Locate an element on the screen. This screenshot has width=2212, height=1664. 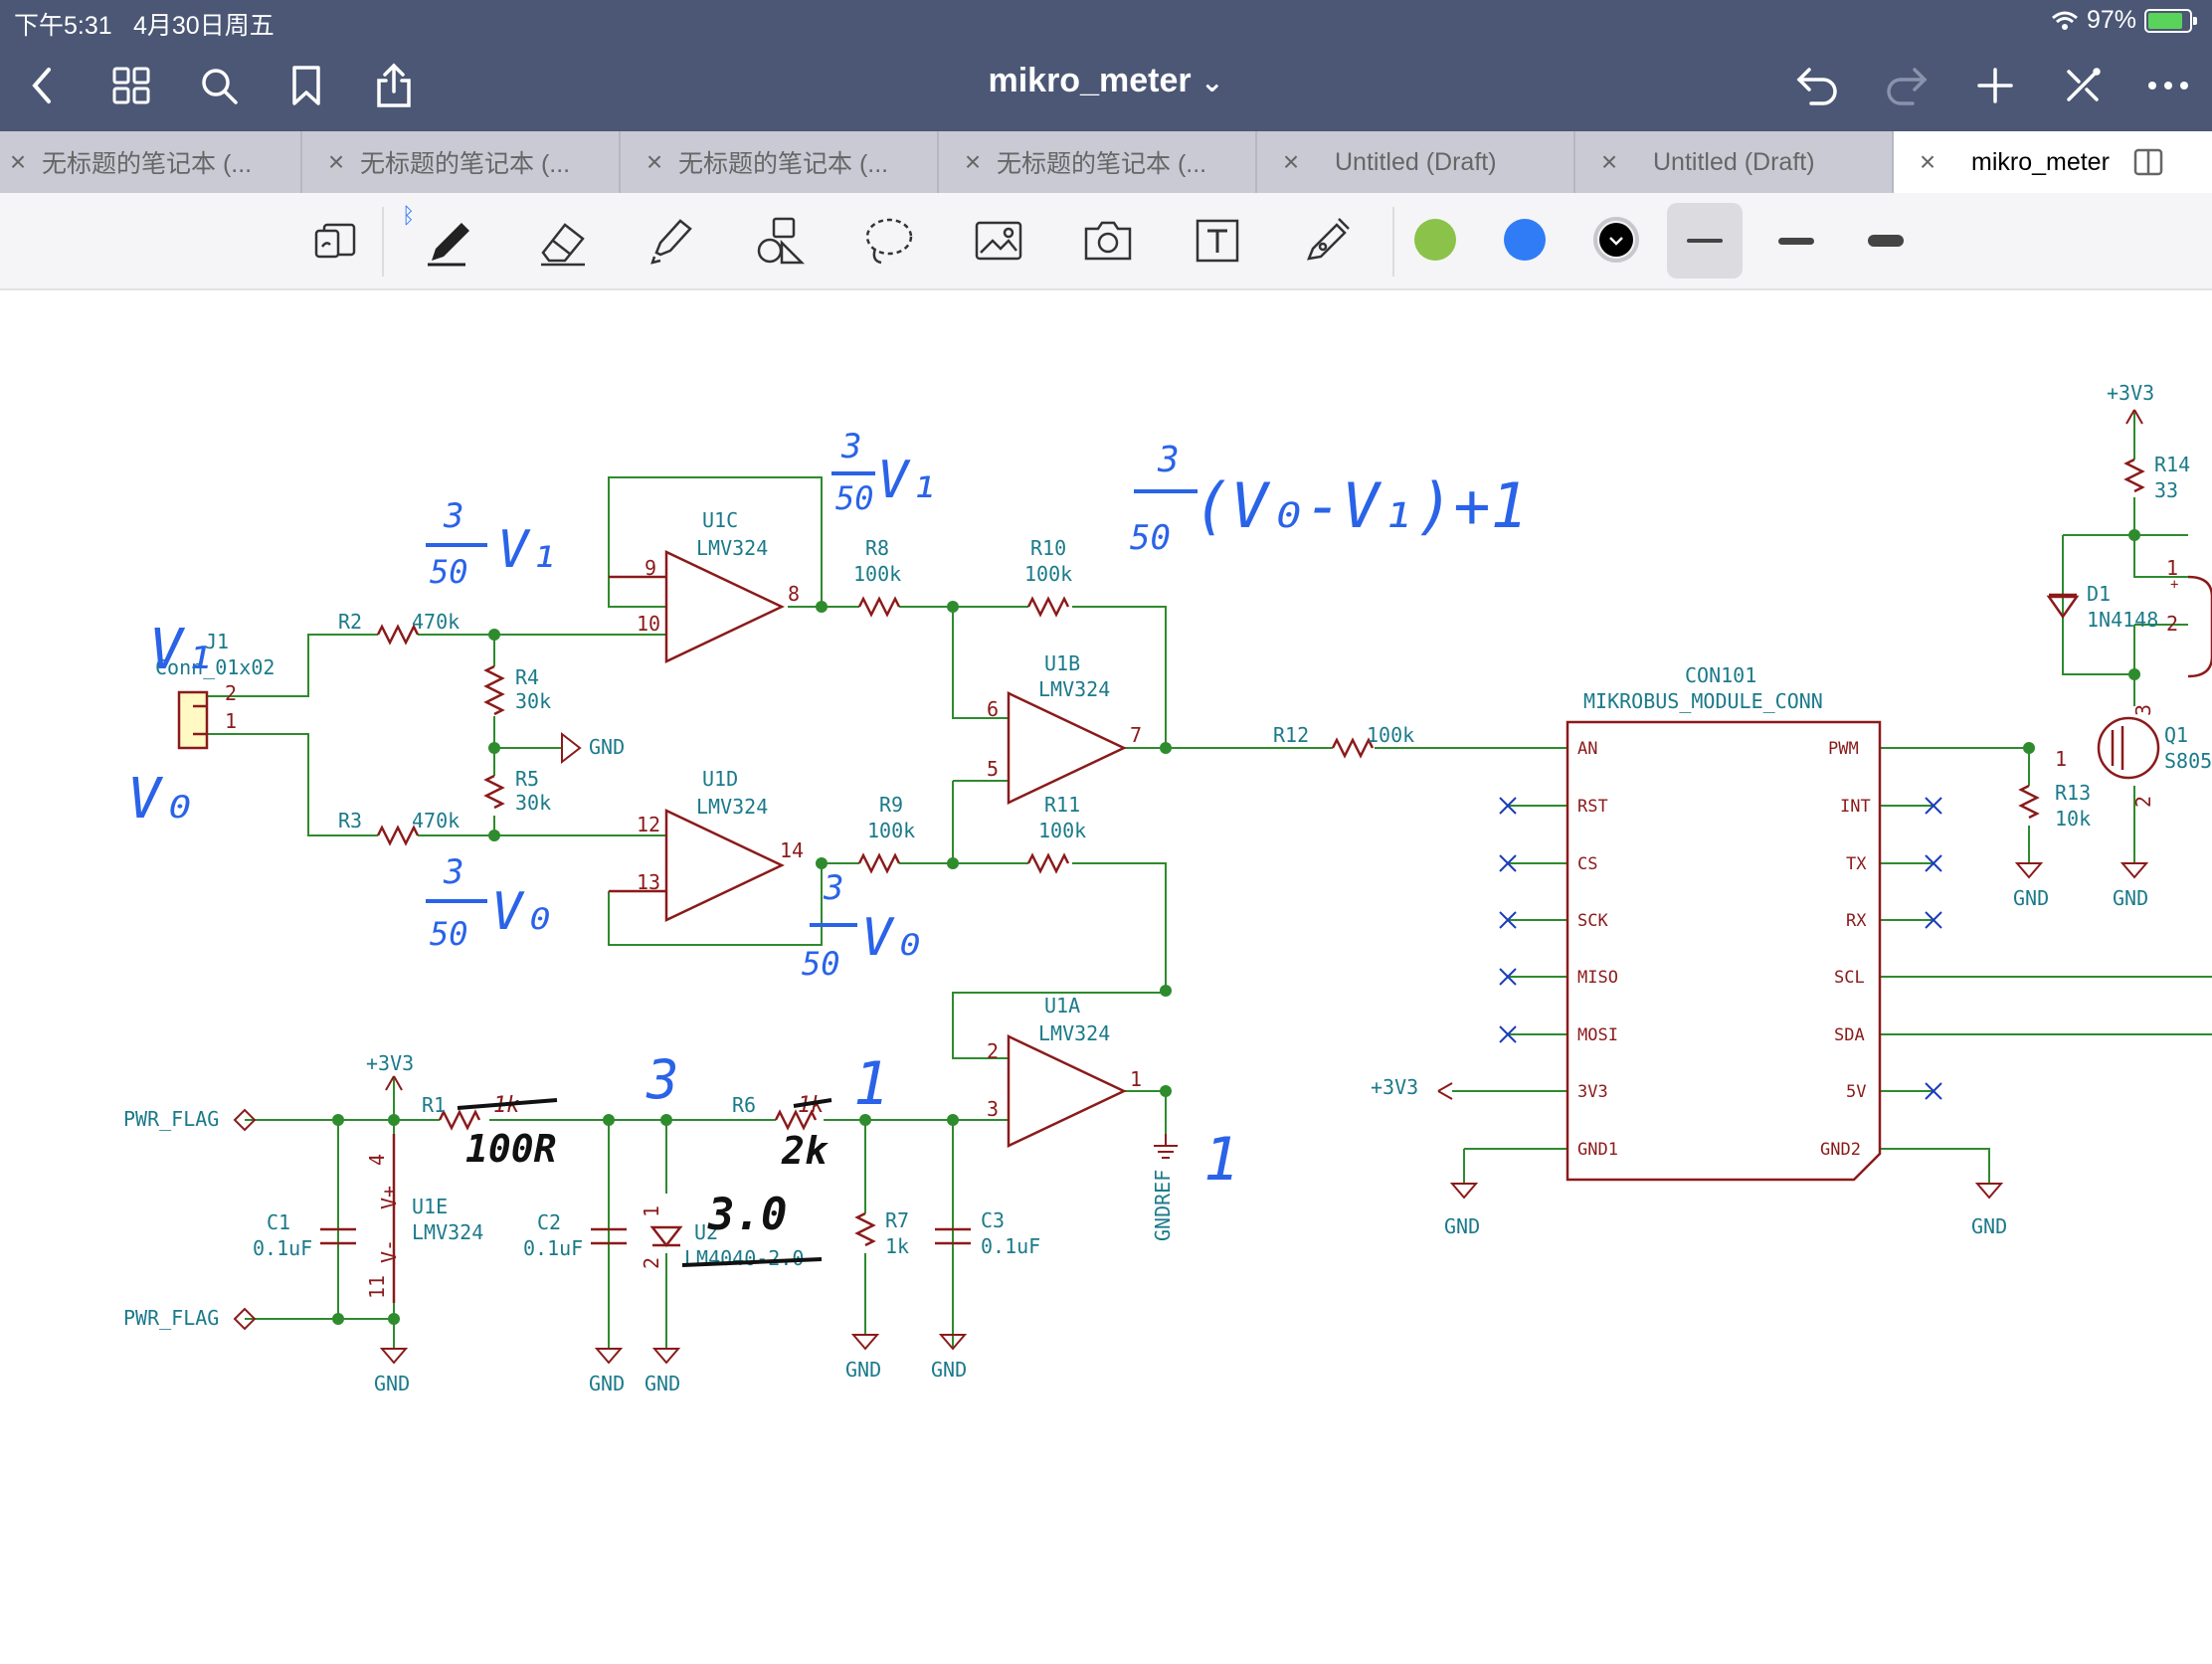
drawing-toolbar: ᛒ is located at coordinates (1106, 241).